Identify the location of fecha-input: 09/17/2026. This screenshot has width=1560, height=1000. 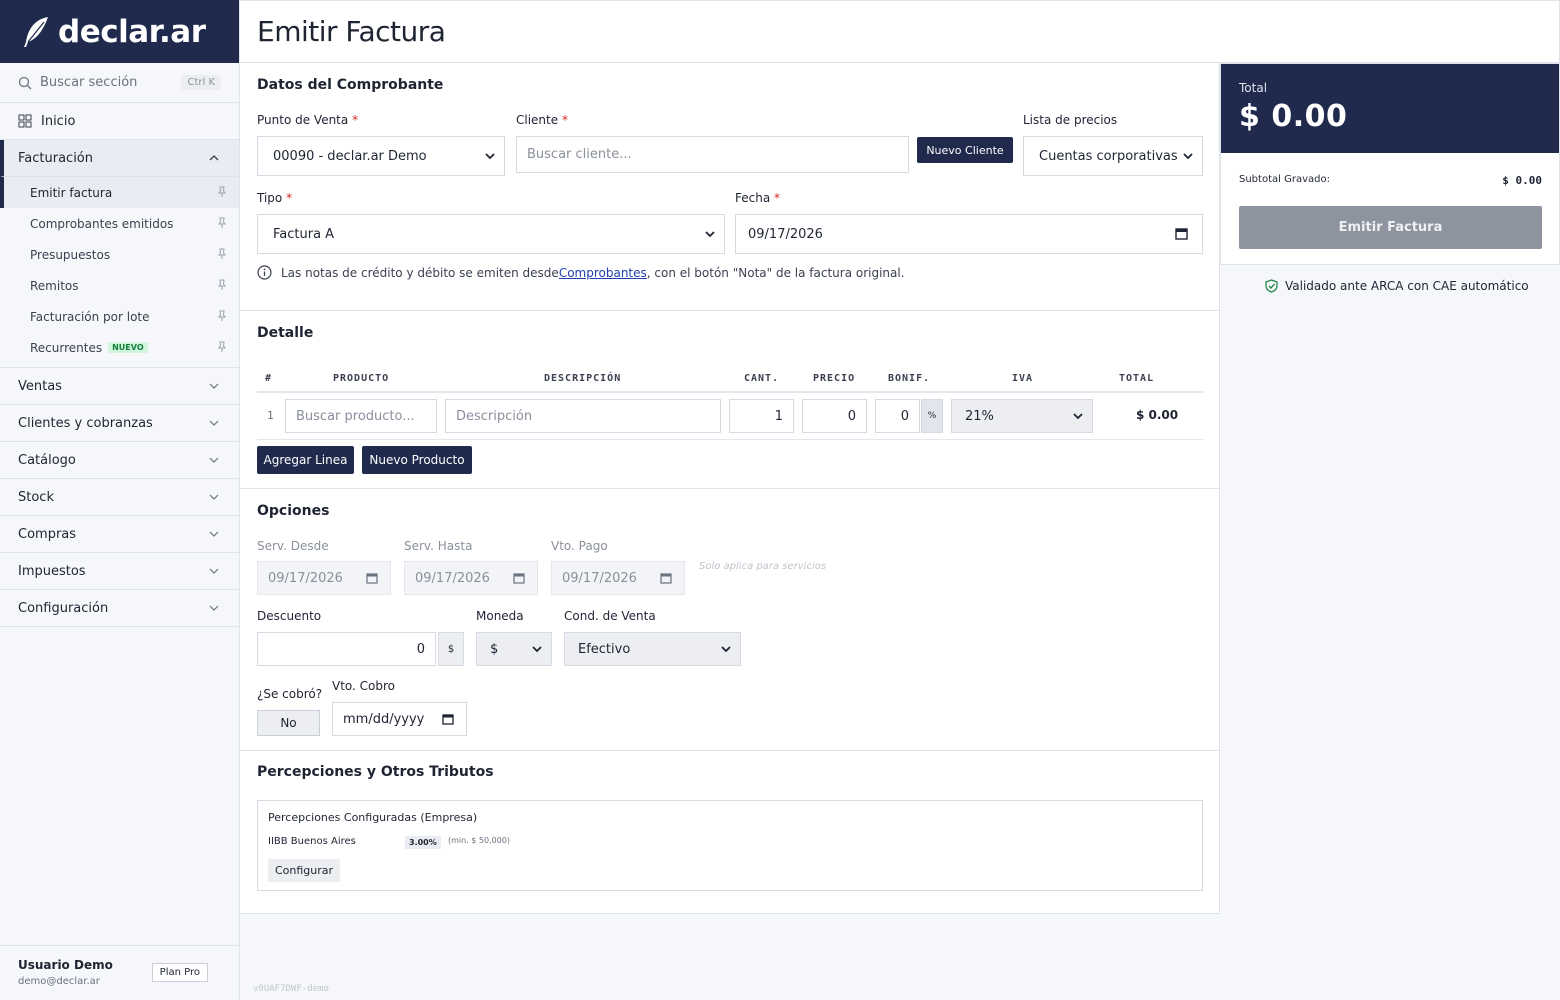
(969, 234).